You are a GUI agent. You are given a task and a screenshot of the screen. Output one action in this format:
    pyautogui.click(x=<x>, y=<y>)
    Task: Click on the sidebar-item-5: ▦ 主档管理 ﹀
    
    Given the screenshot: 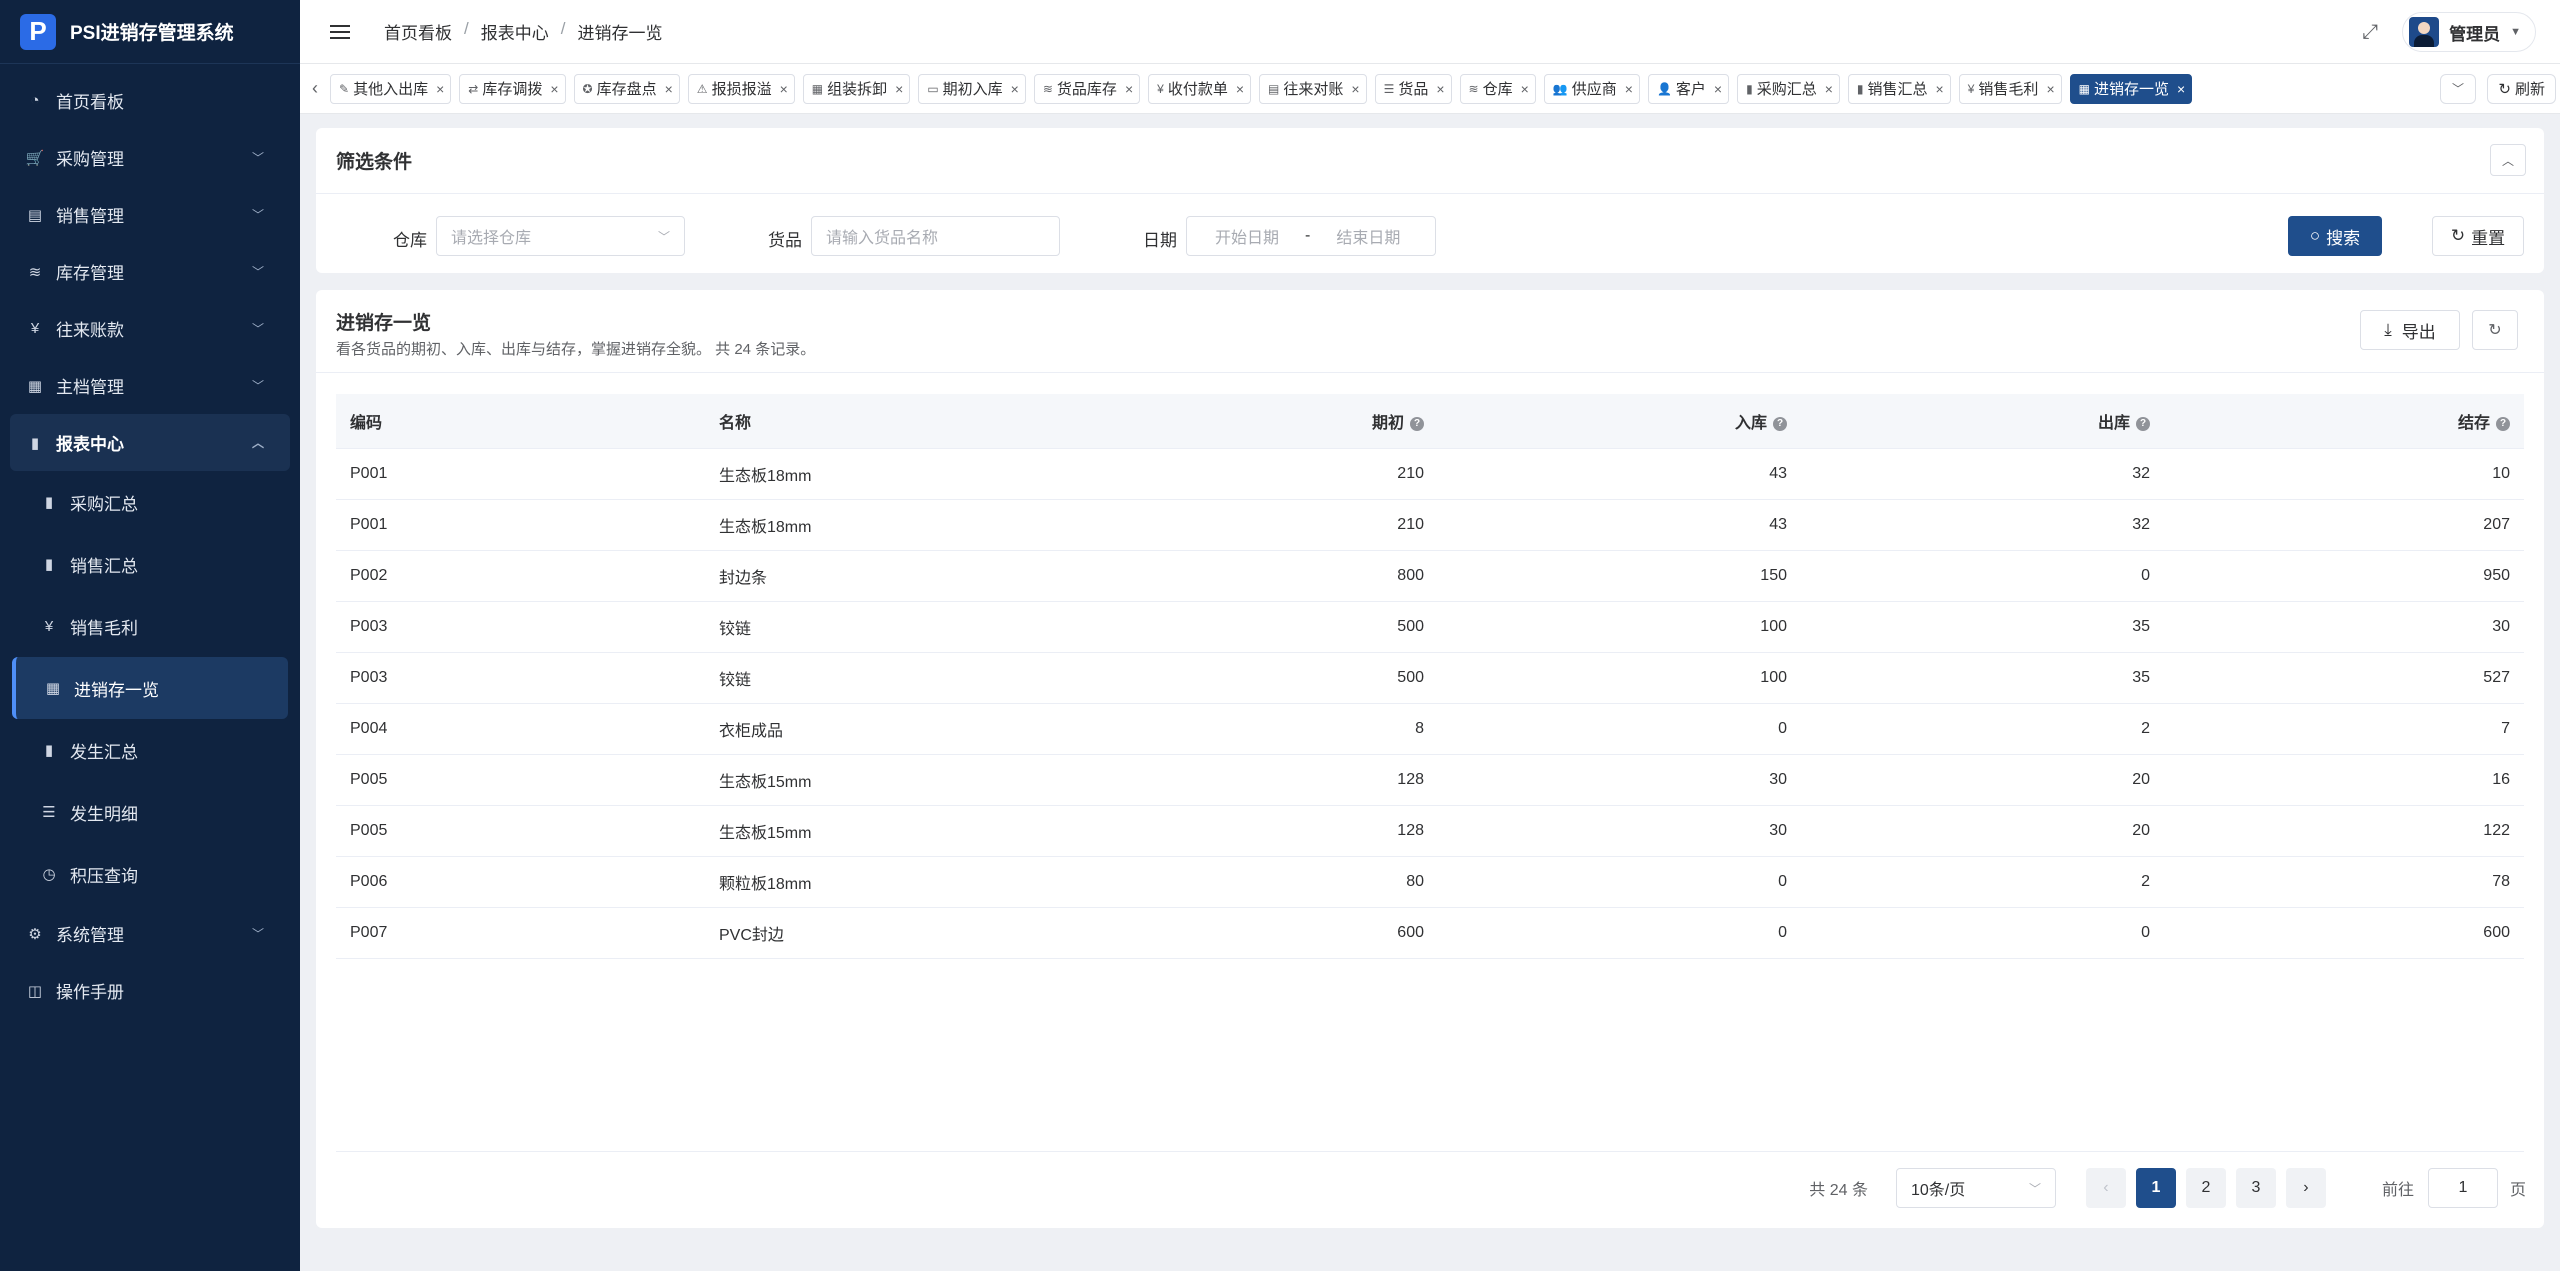 What is the action you would take?
    pyautogui.click(x=150, y=385)
    